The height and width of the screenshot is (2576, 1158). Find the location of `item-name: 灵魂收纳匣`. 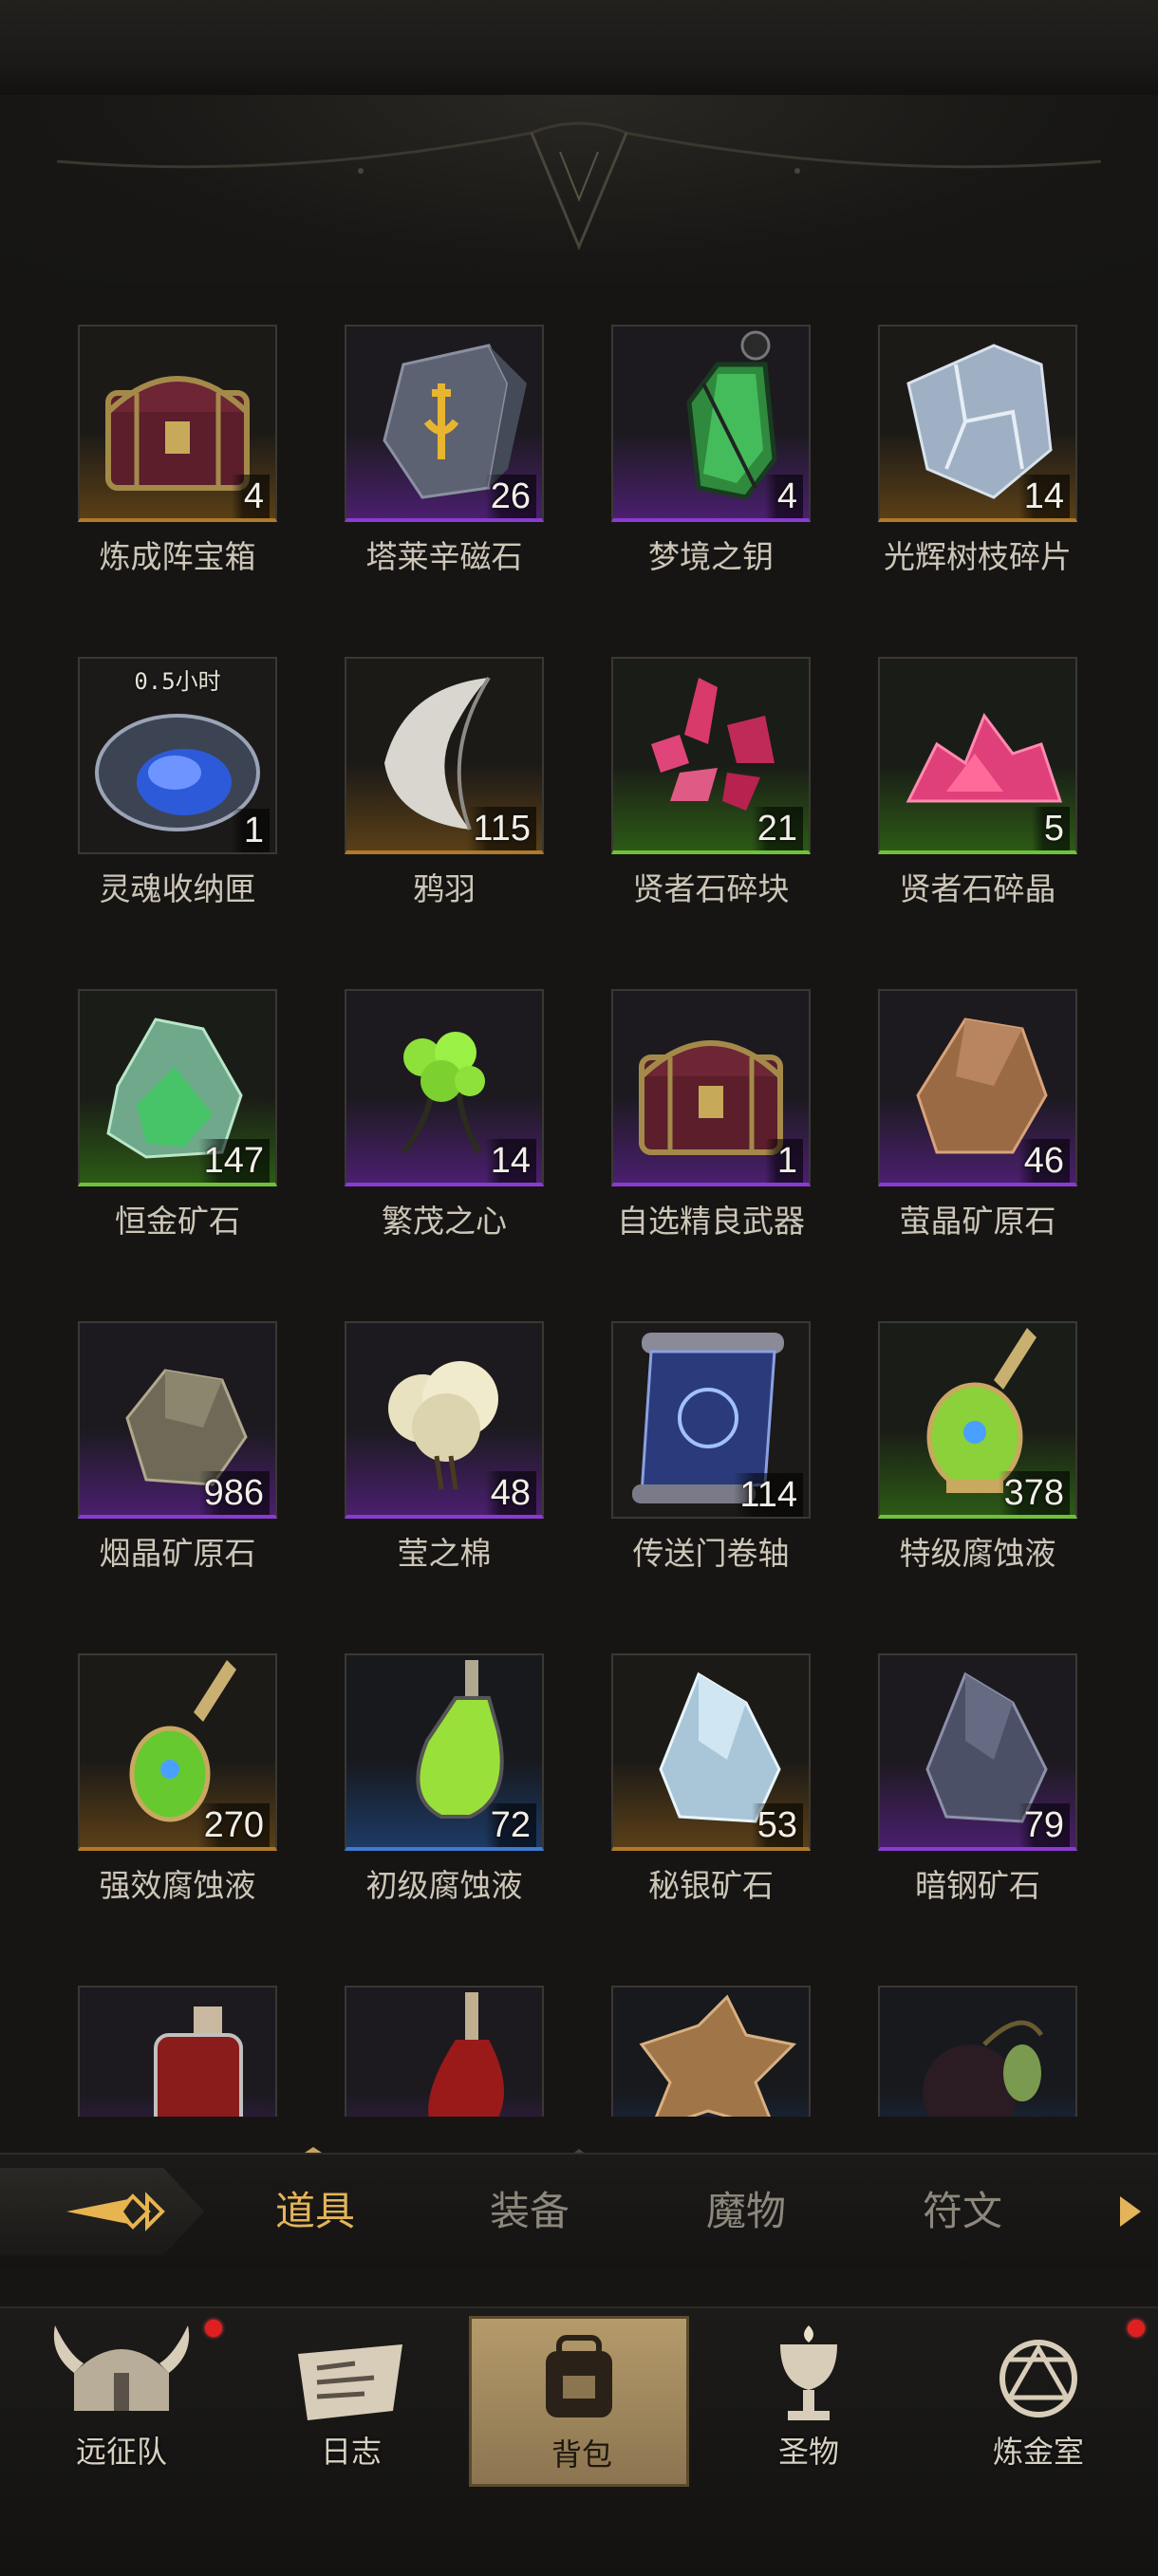

item-name: 灵魂收纳匣 is located at coordinates (177, 889).